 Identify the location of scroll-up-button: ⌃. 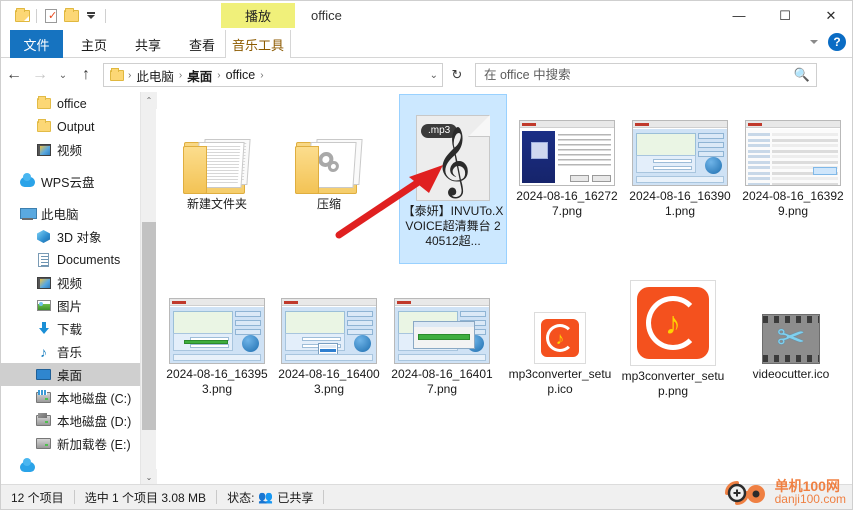
(149, 100).